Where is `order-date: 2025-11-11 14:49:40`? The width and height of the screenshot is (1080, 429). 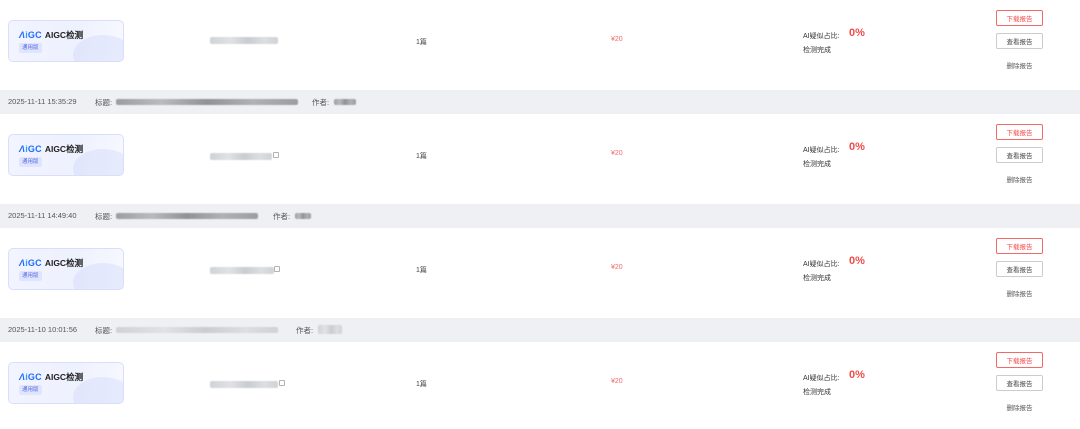 order-date: 2025-11-11 14:49:40 is located at coordinates (42, 215).